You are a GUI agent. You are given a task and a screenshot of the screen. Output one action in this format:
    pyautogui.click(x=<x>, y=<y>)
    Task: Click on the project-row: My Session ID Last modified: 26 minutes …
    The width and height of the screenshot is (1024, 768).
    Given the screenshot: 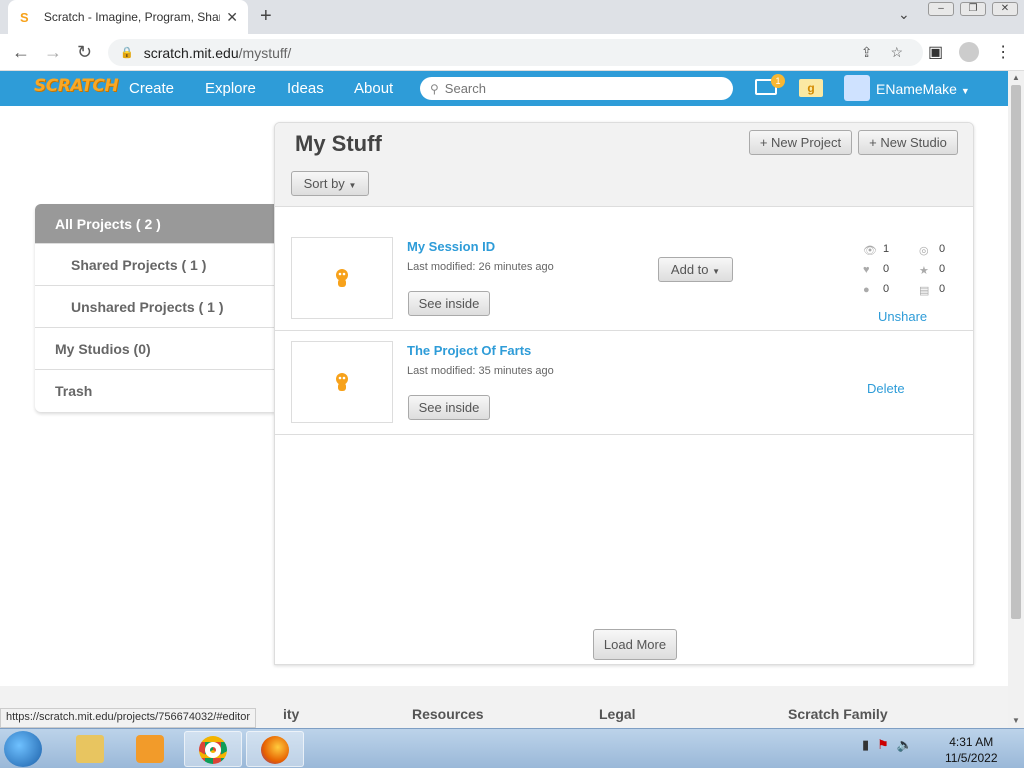 What is the action you would take?
    pyautogui.click(x=624, y=279)
    